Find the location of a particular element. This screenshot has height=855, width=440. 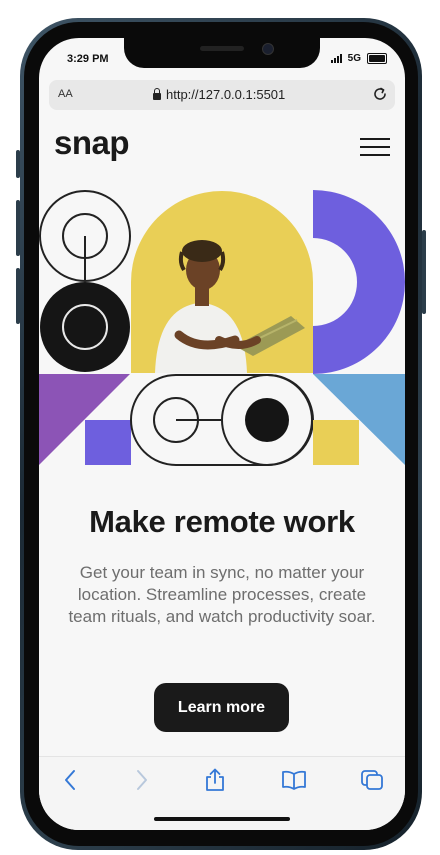

volume-down-button is located at coordinates (18, 296).